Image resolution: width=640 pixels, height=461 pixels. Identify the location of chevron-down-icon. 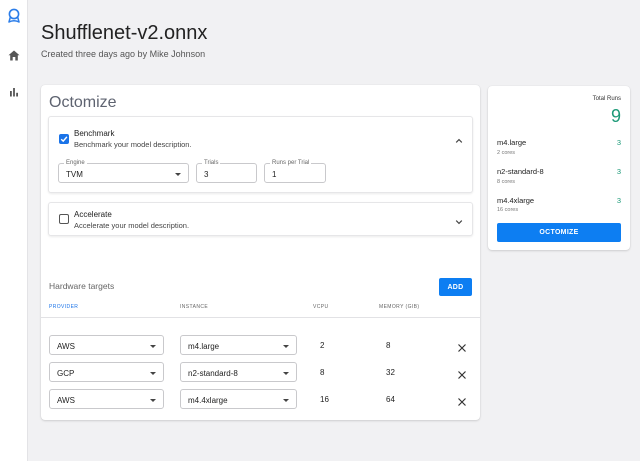
(459, 219).